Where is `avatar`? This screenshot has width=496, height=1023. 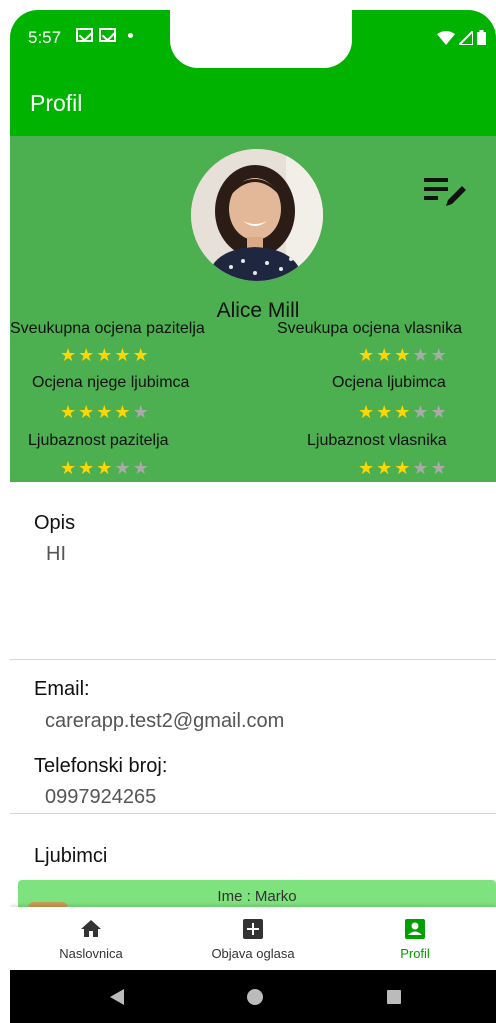 avatar is located at coordinates (257, 215).